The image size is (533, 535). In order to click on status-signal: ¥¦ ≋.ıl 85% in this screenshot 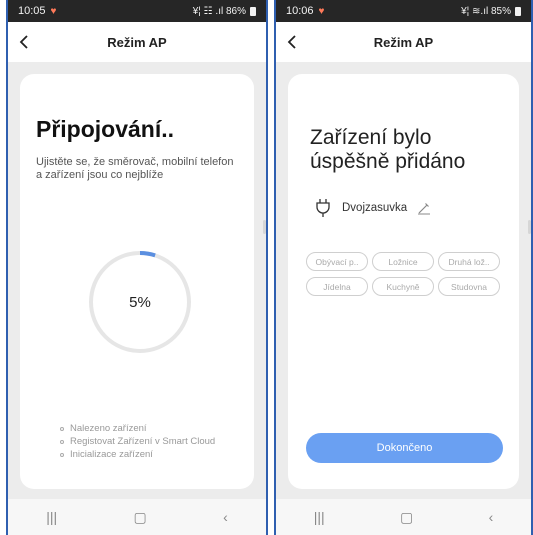, I will do `click(486, 11)`.